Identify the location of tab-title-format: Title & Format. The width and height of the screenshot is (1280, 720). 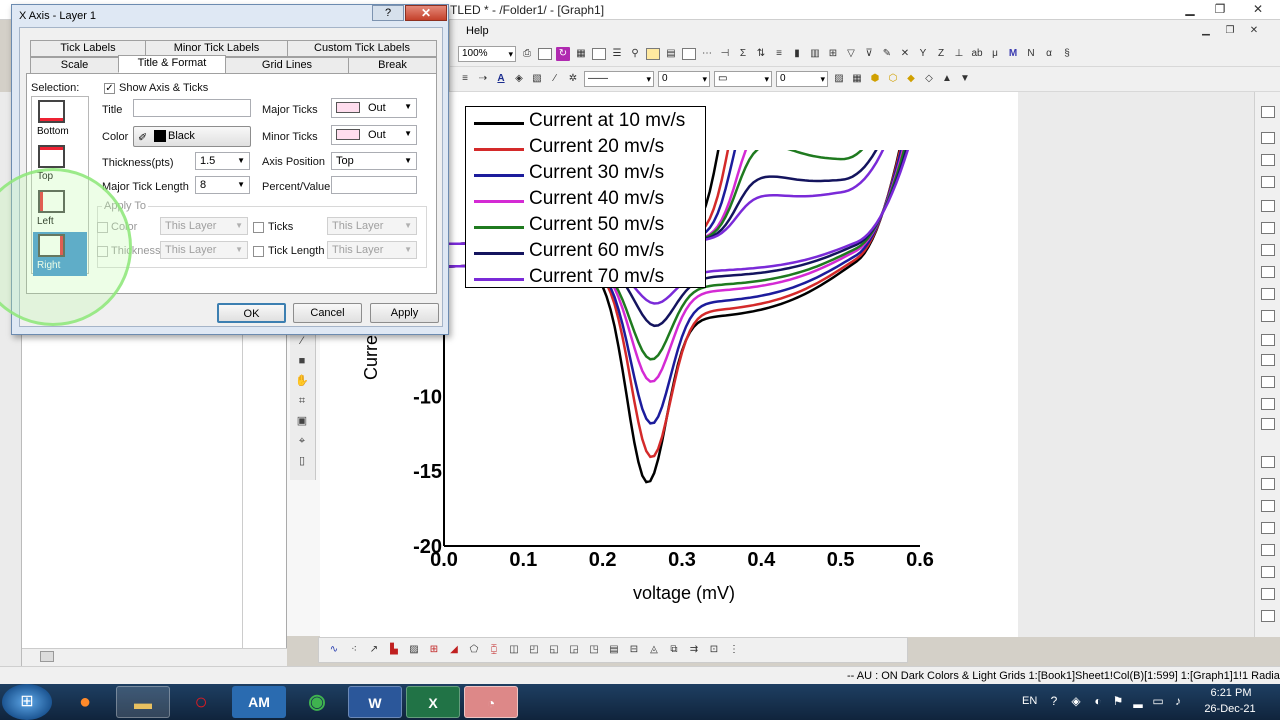
(172, 64).